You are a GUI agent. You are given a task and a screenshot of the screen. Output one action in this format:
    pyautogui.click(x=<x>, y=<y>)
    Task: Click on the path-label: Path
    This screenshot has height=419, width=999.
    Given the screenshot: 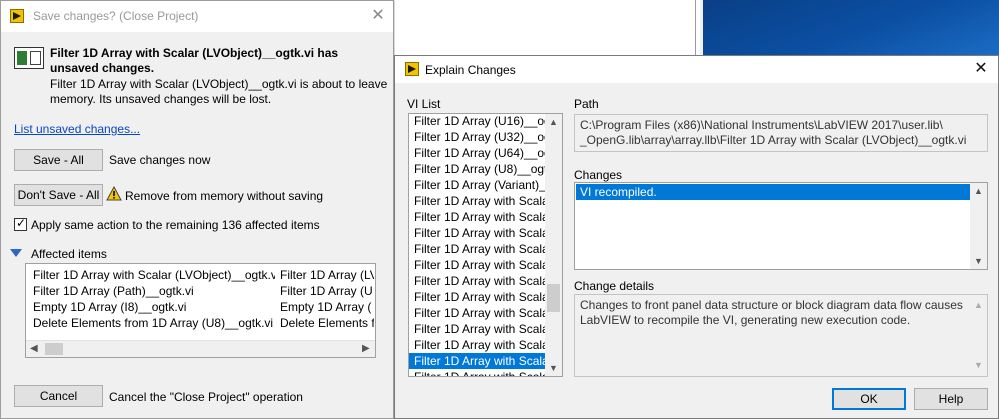 What is the action you would take?
    pyautogui.click(x=586, y=104)
    